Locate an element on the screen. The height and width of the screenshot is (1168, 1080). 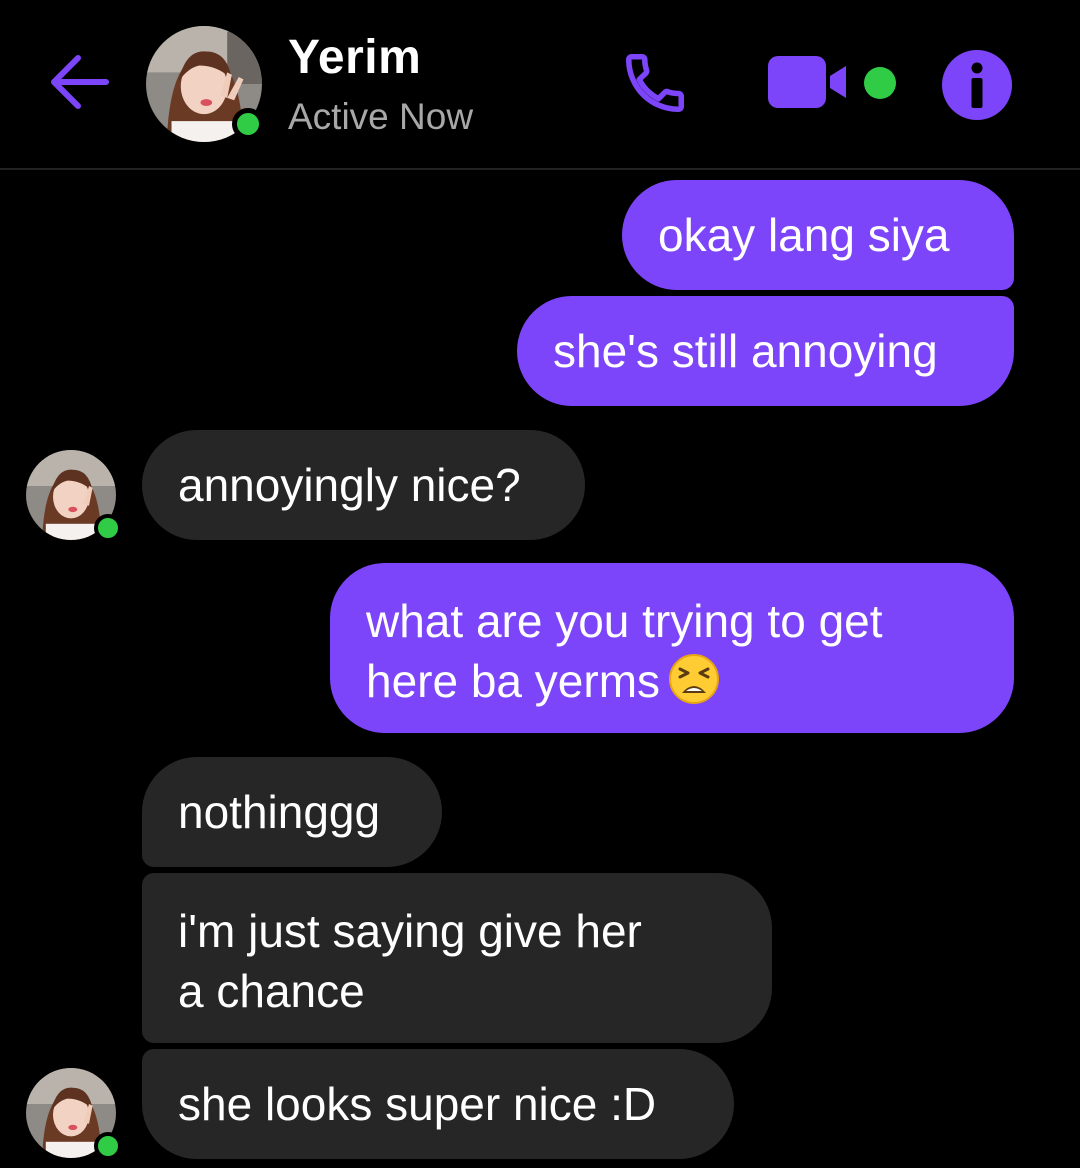
info-icon is located at coordinates (977, 85).